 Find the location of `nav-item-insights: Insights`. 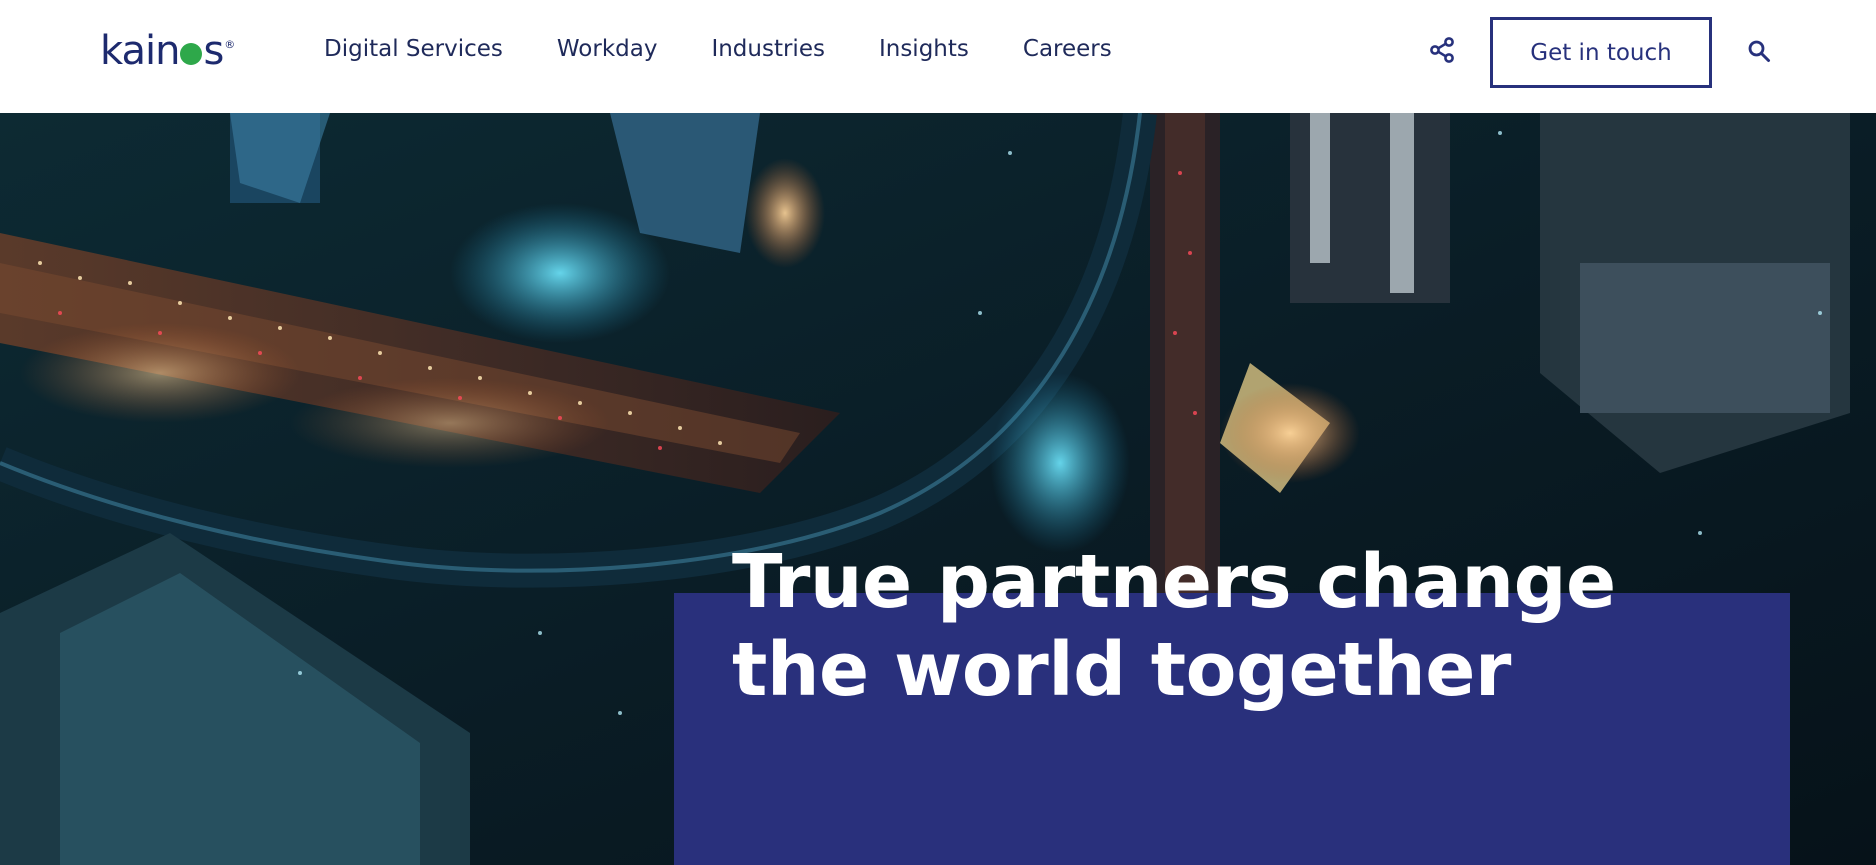

nav-item-insights: Insights is located at coordinates (924, 49).